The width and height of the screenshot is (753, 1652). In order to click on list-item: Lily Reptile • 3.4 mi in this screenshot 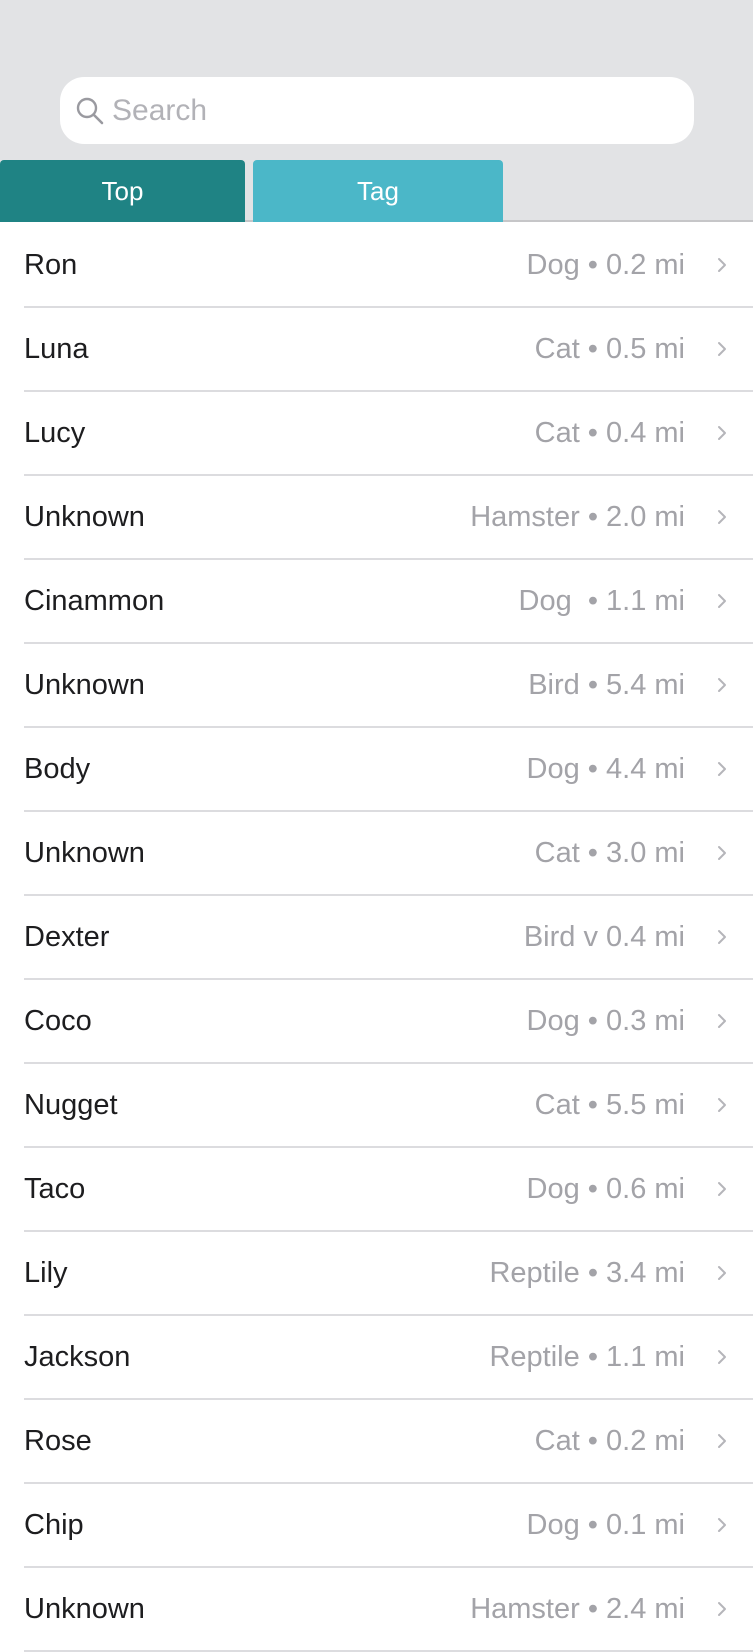, I will do `click(388, 1274)`.